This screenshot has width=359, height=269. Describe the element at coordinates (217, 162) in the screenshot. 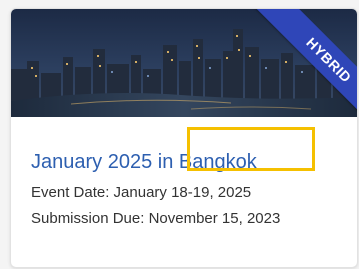

I see `event-title-city: Bangkok` at that location.